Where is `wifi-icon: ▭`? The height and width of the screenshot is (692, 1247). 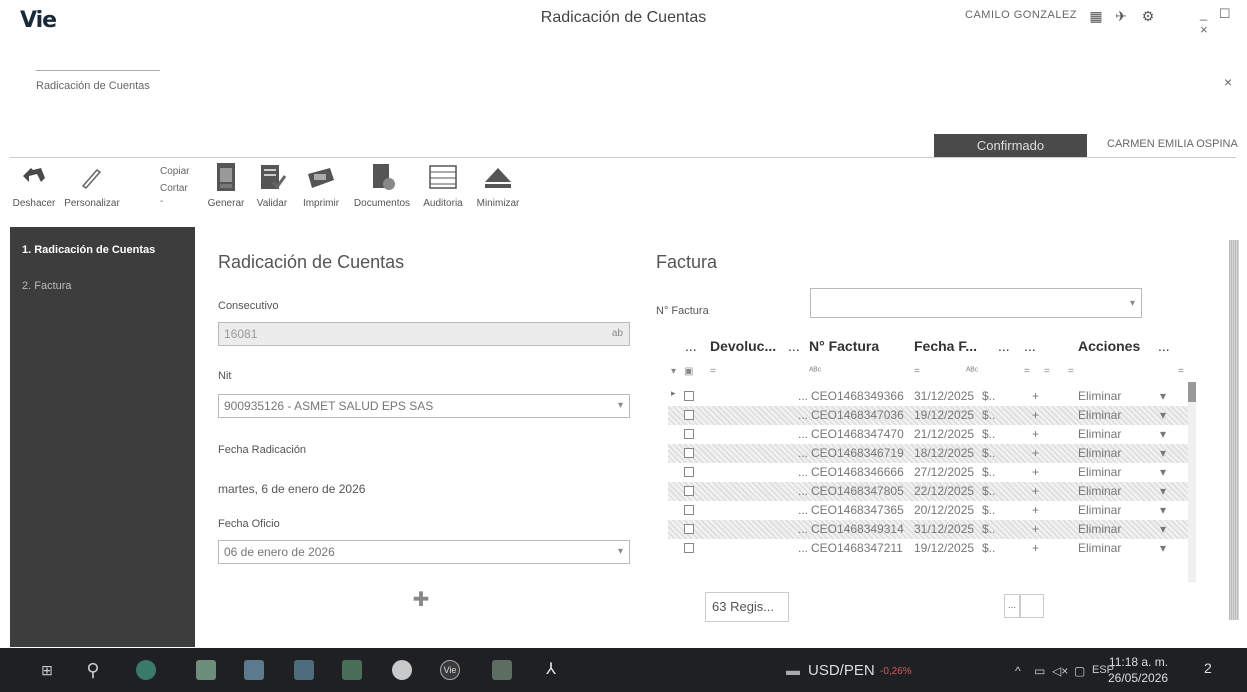
wifi-icon: ▭ is located at coordinates (1039, 671).